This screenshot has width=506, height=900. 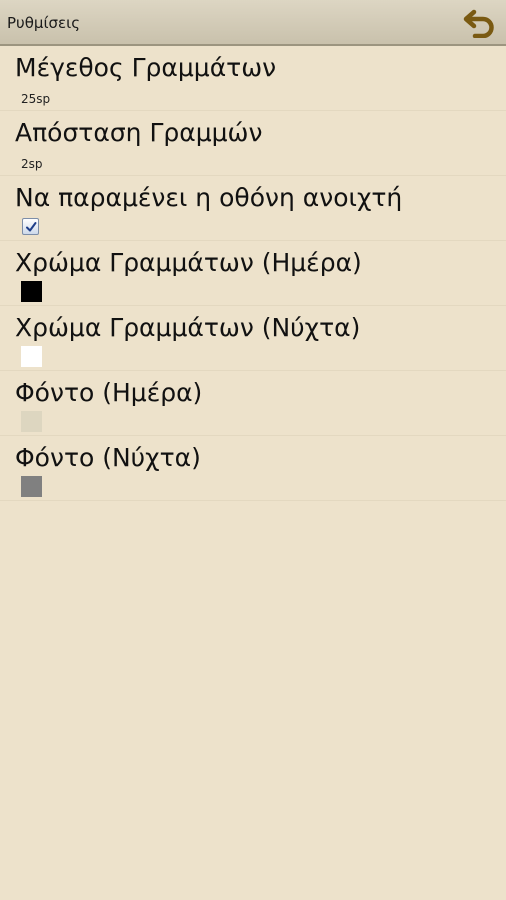 I want to click on app-bar: Ρυθμίσεις, so click(x=253, y=23).